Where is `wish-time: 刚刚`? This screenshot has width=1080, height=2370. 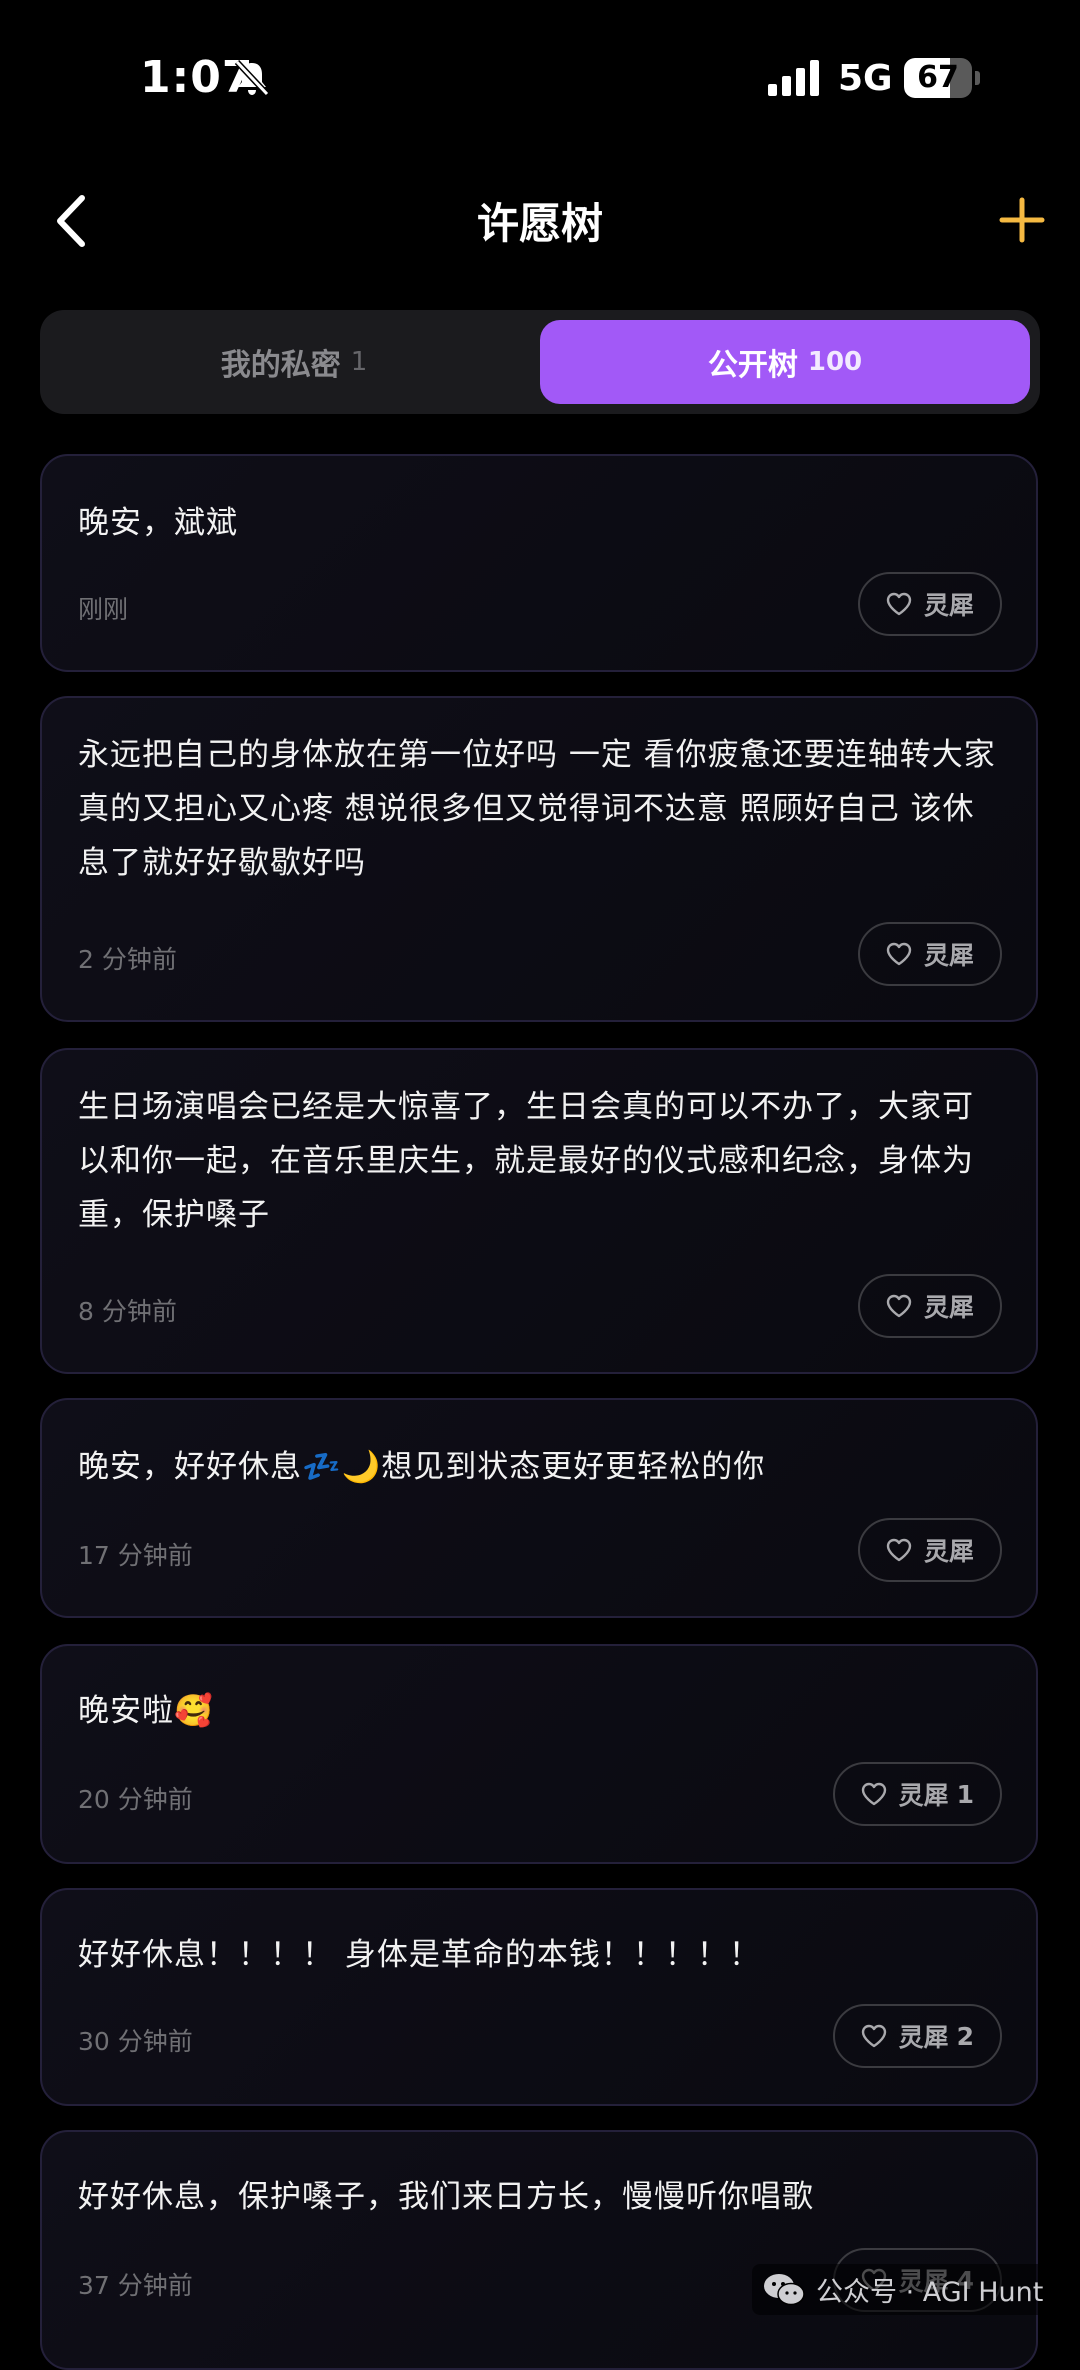 wish-time: 刚刚 is located at coordinates (103, 609).